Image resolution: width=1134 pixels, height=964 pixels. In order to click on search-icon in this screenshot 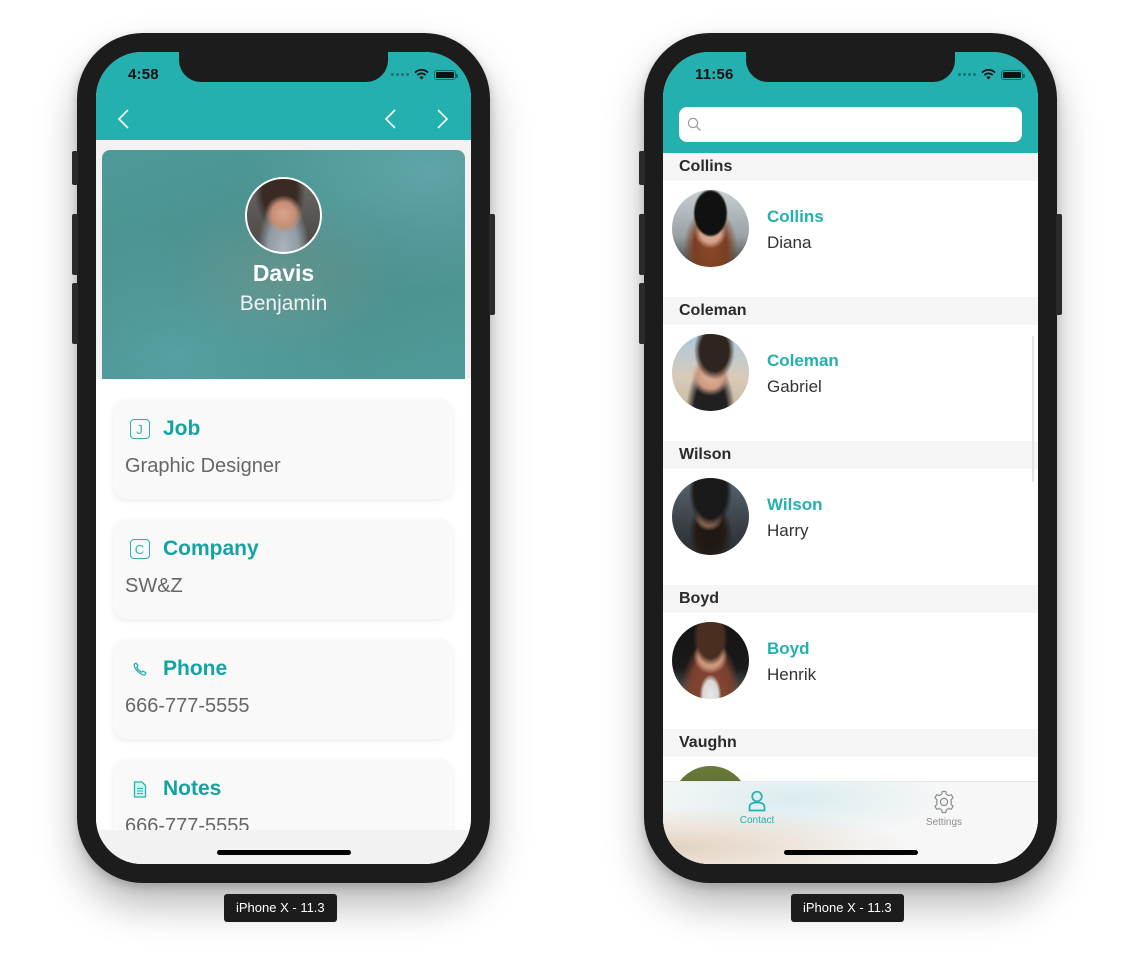, I will do `click(694, 124)`.